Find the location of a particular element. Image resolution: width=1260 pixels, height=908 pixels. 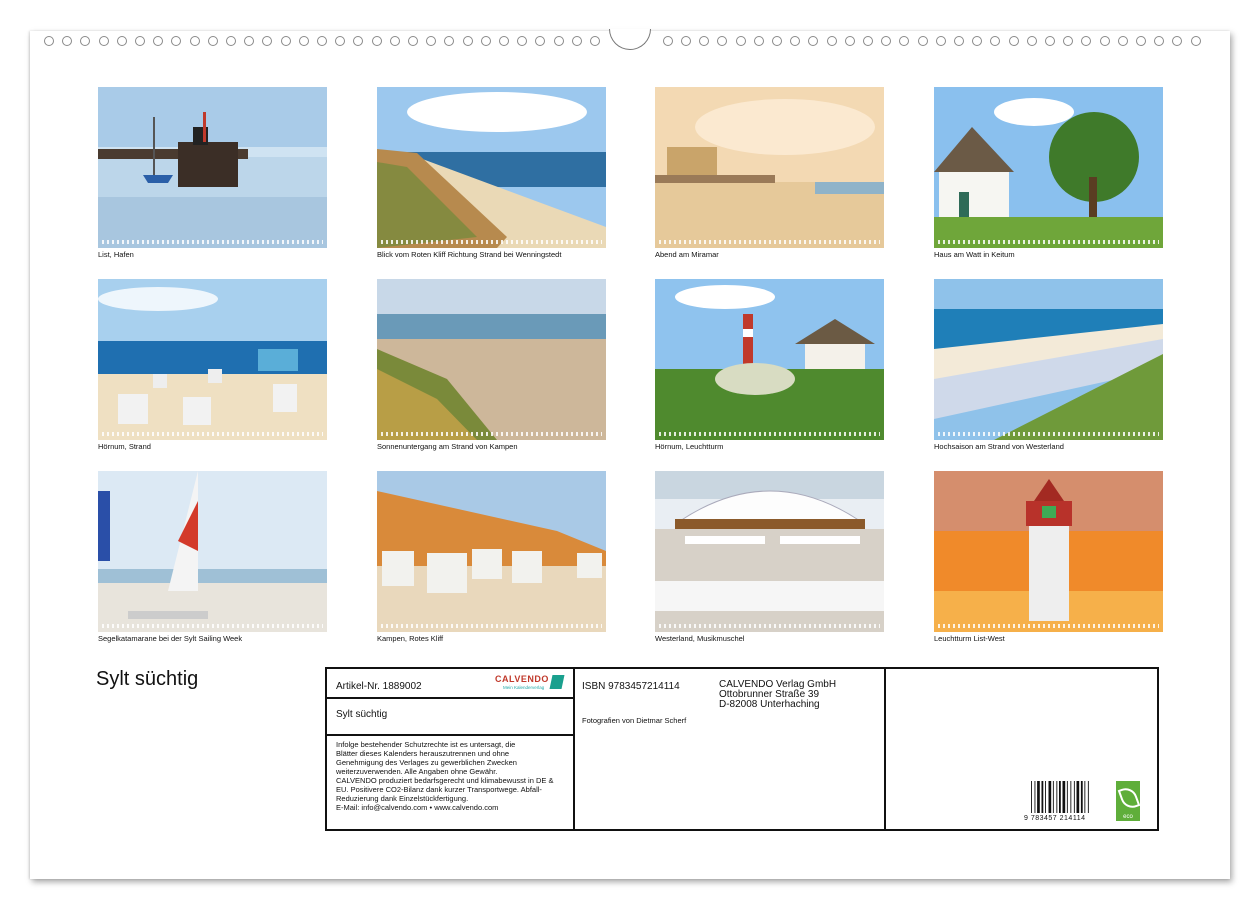

eco-badge: eco is located at coordinates (1128, 801).